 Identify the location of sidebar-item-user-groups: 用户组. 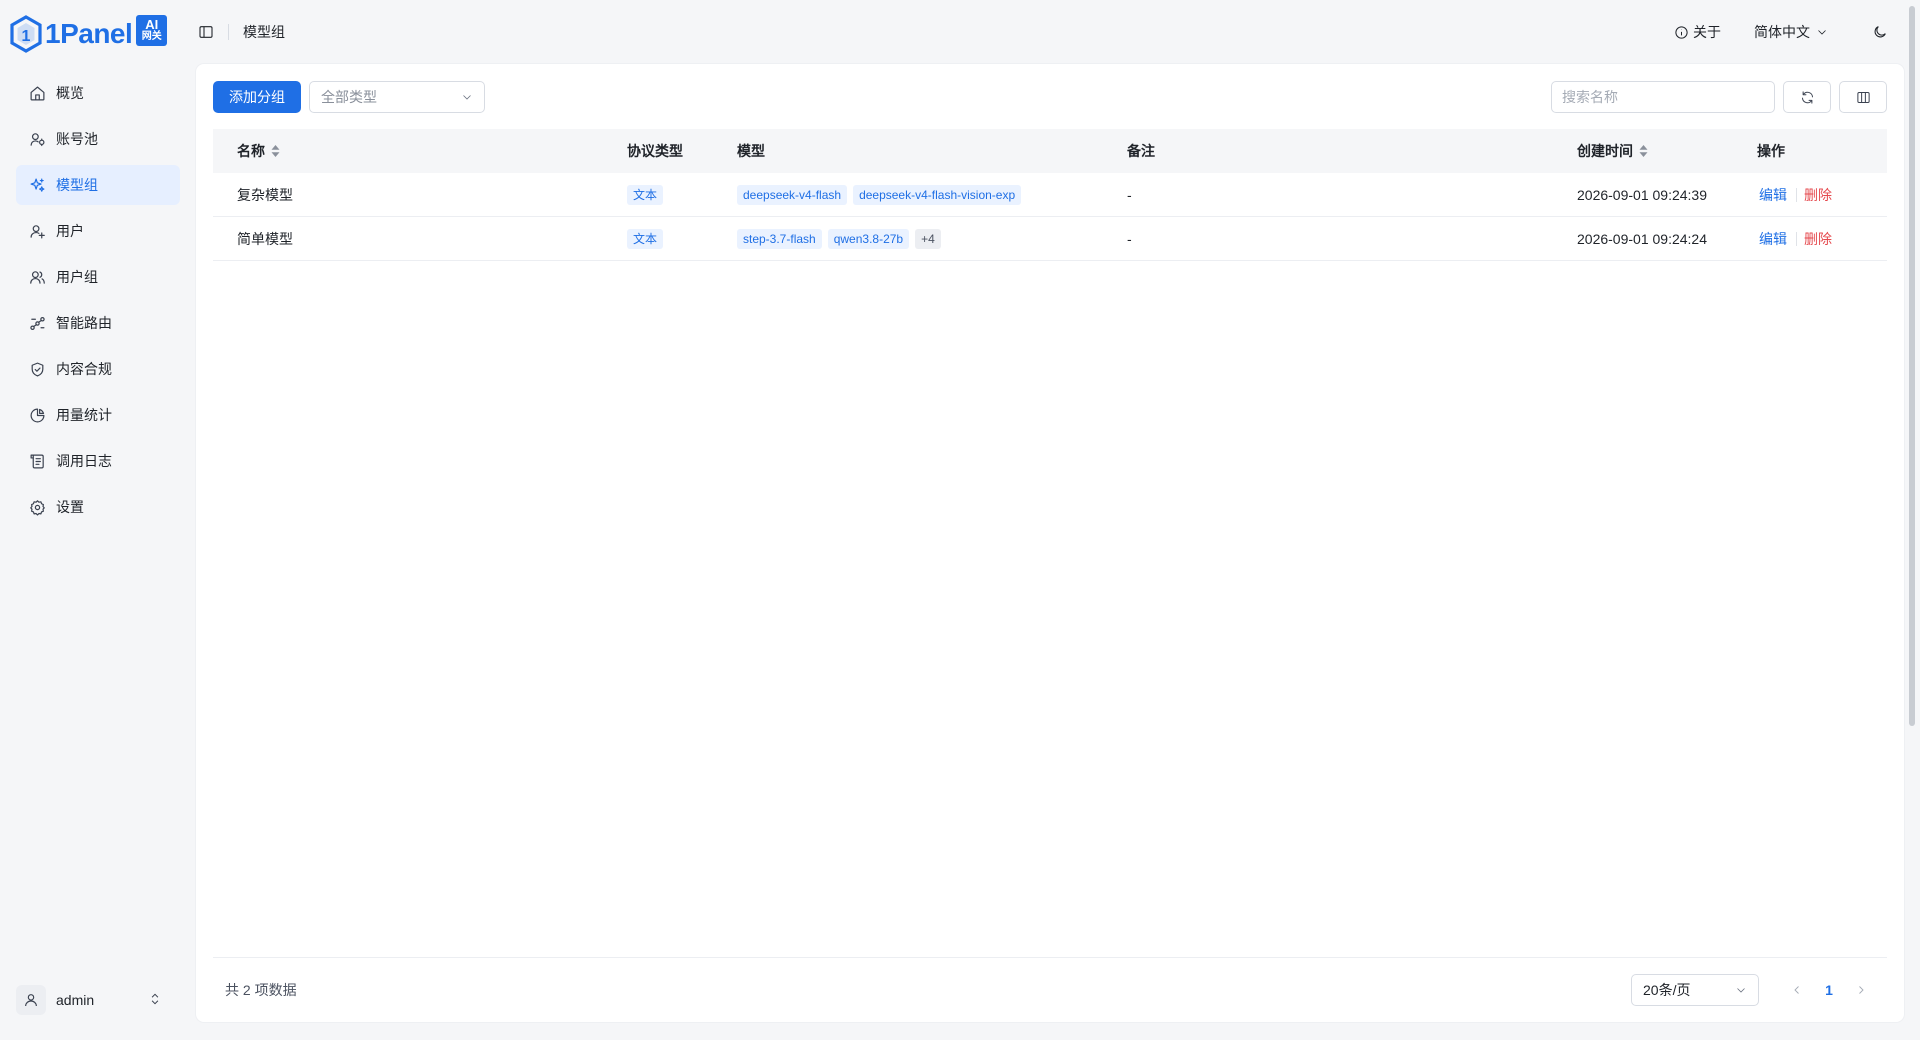
(98, 277).